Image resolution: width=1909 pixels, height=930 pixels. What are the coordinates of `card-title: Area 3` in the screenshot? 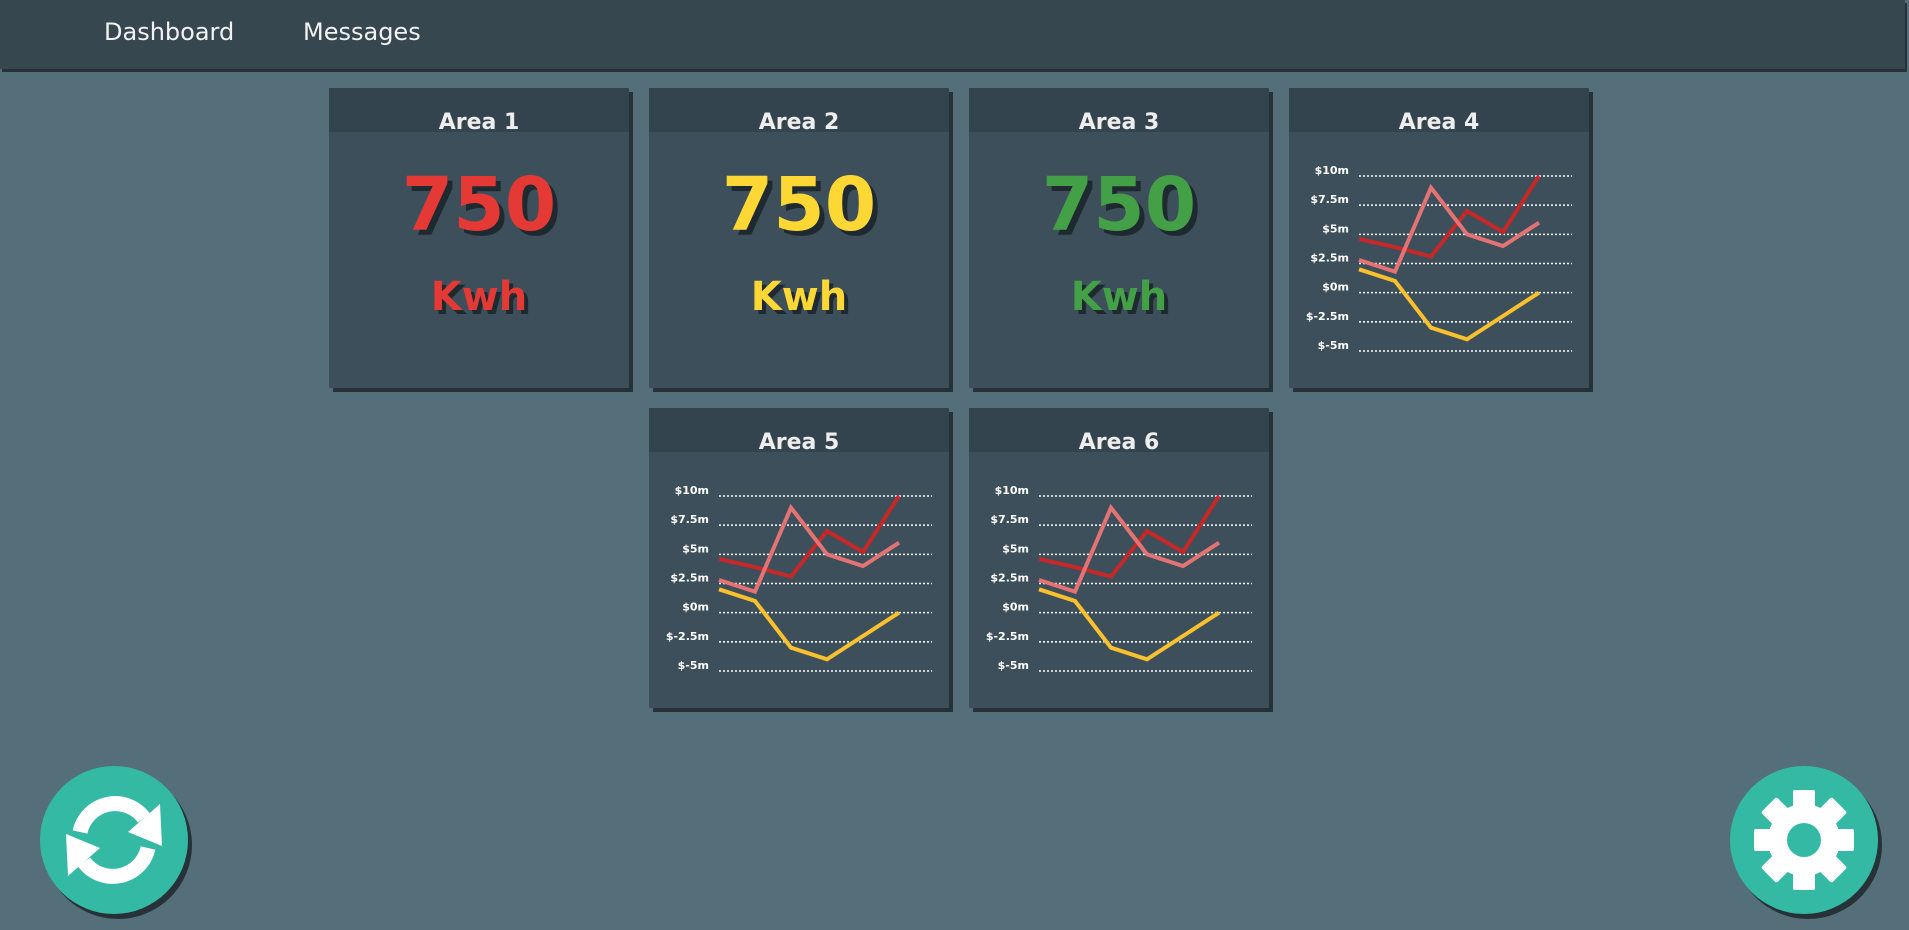 It's located at (1119, 122).